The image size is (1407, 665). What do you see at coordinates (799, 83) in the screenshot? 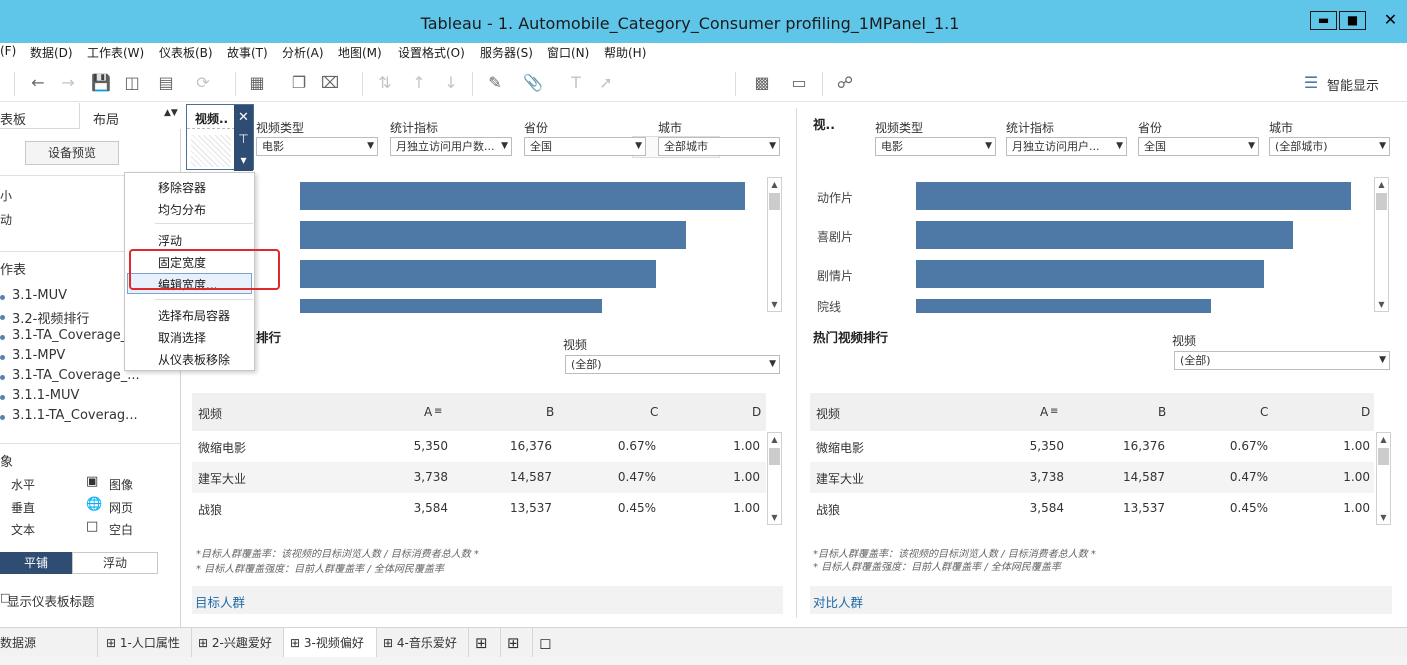
I see `presentation-icon: ▭` at bounding box center [799, 83].